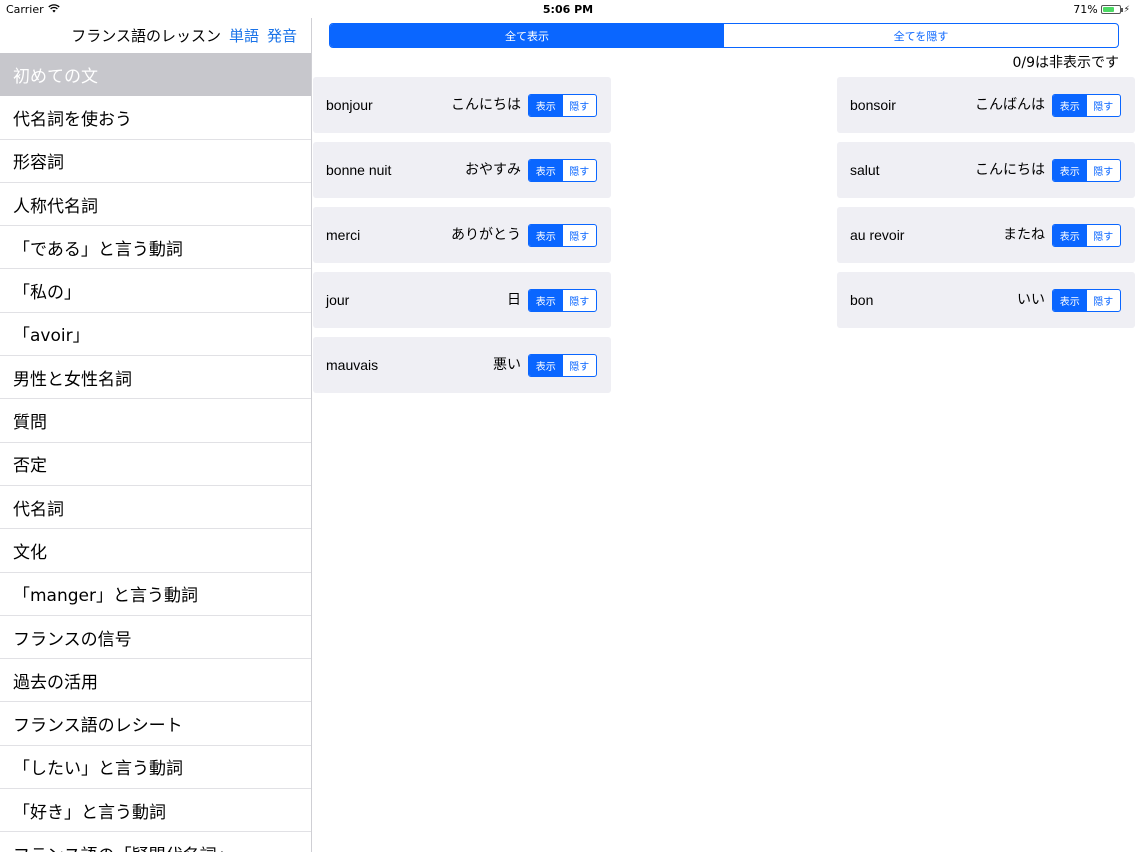 This screenshot has width=1136, height=852. I want to click on vocabulary-link: 単語, so click(244, 35).